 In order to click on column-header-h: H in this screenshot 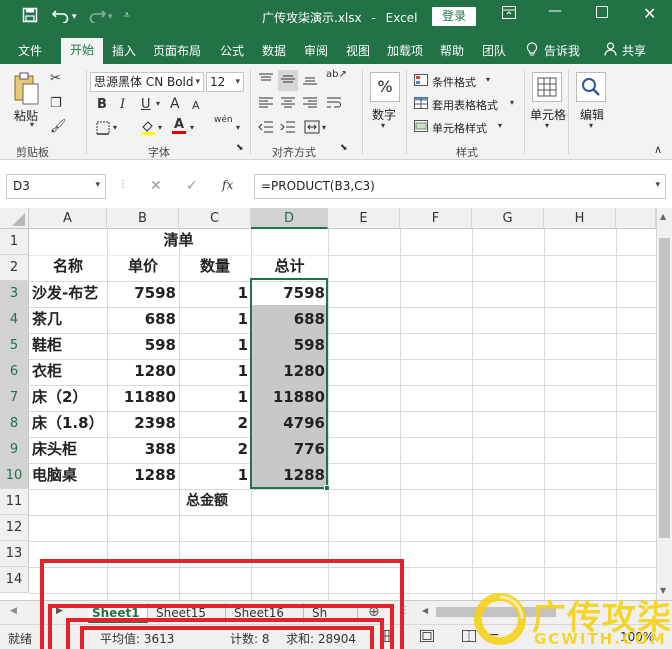, I will do `click(580, 218)`.